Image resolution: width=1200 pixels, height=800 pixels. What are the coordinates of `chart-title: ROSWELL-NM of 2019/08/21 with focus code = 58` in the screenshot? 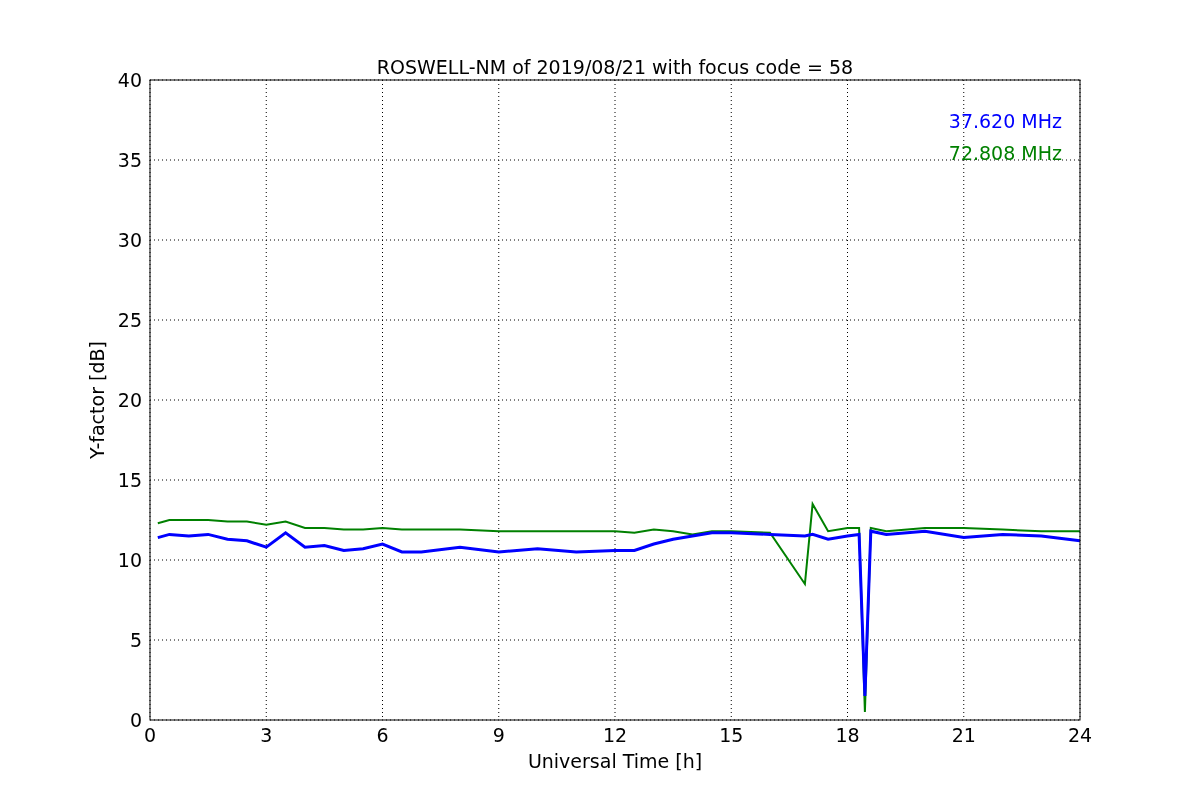 It's located at (615, 67).